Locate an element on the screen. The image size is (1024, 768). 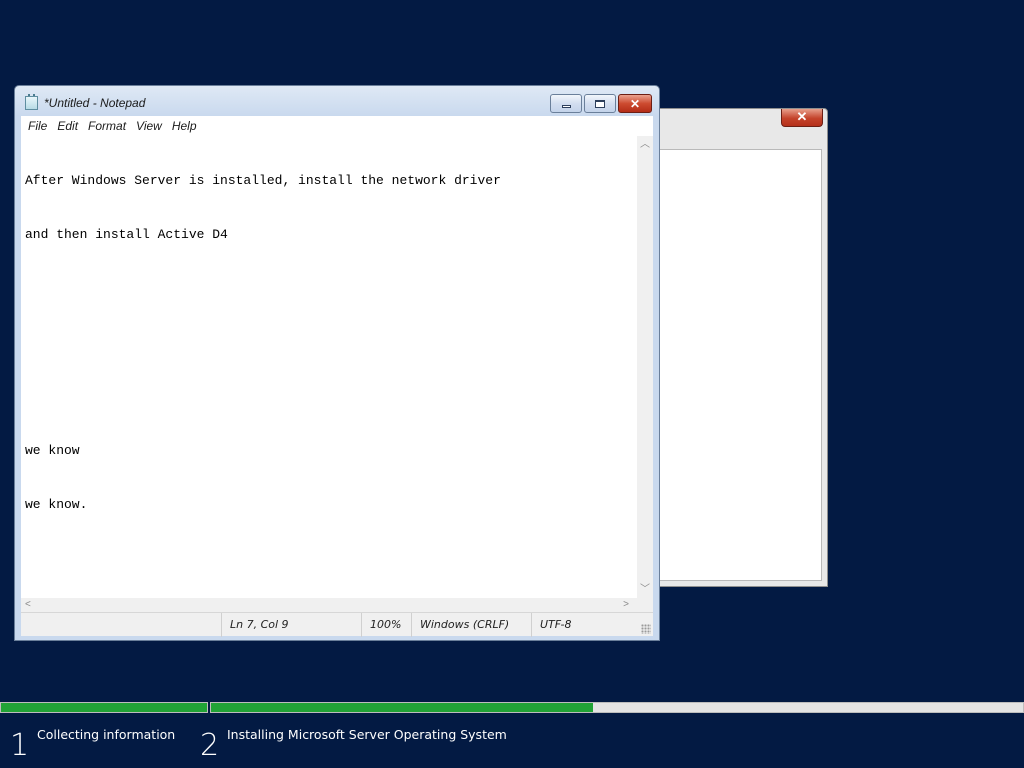
close-button: ✕ is located at coordinates (635, 103).